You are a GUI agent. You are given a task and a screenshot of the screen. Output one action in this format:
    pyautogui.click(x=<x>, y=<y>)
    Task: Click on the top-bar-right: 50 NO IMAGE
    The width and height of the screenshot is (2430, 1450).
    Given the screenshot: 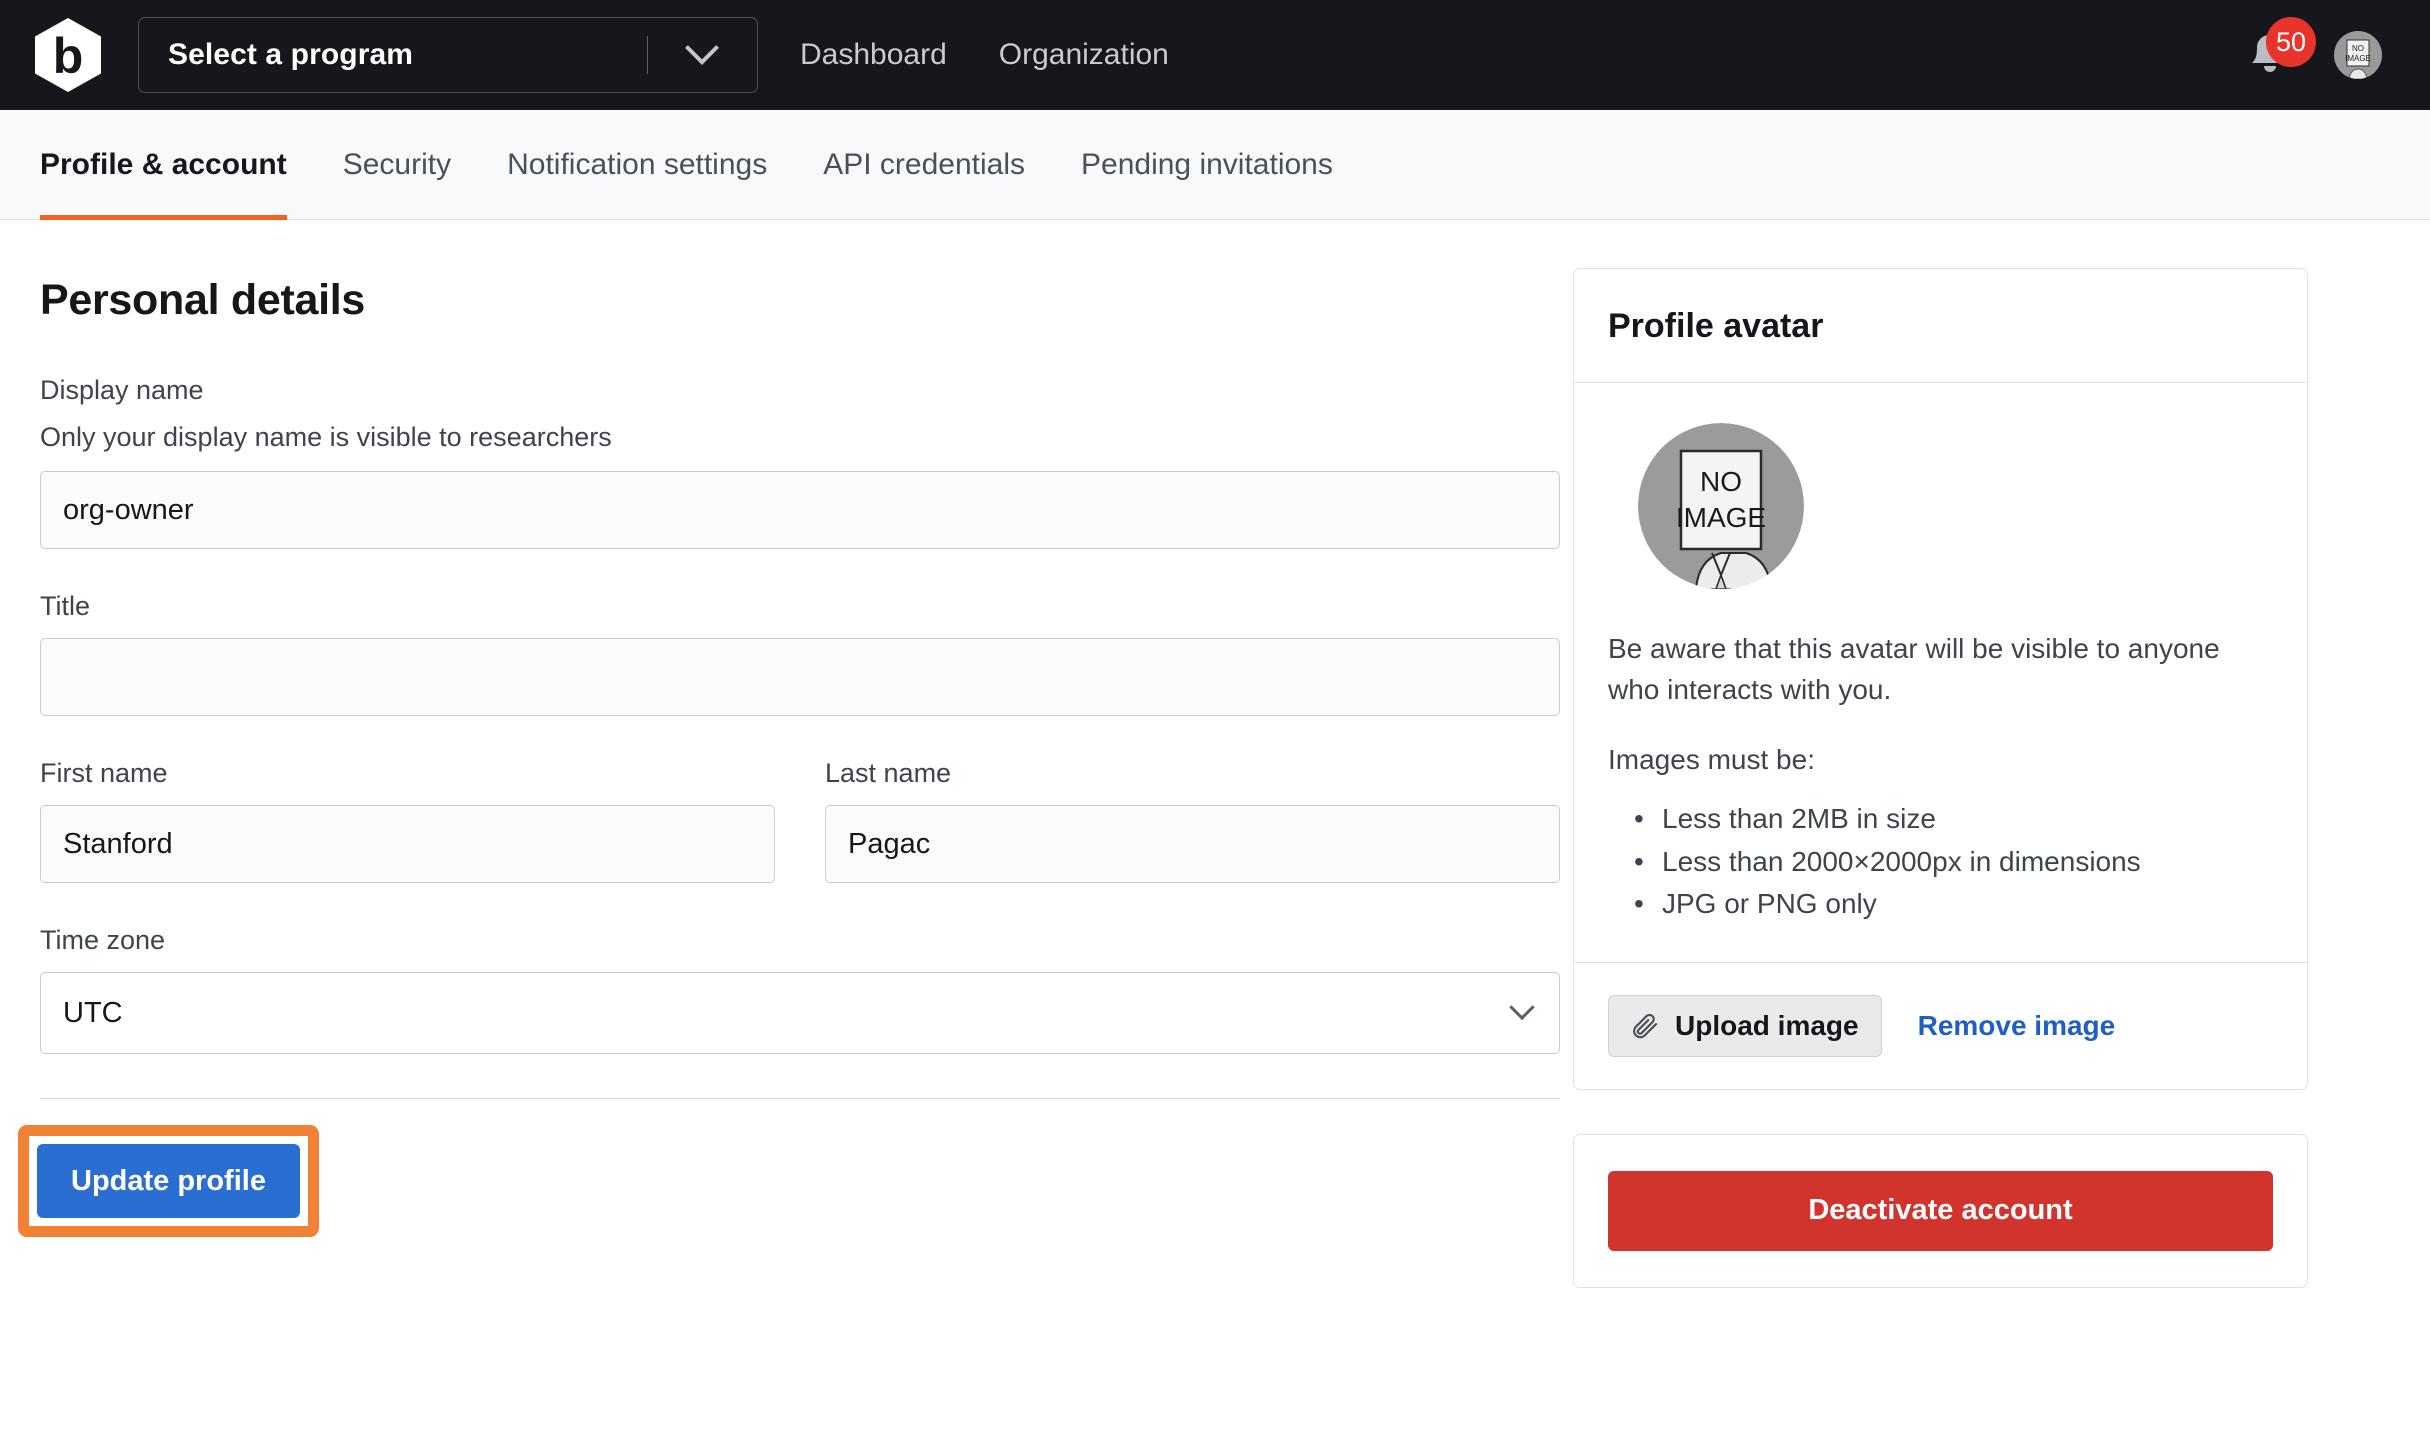 What is the action you would take?
    pyautogui.click(x=2313, y=52)
    